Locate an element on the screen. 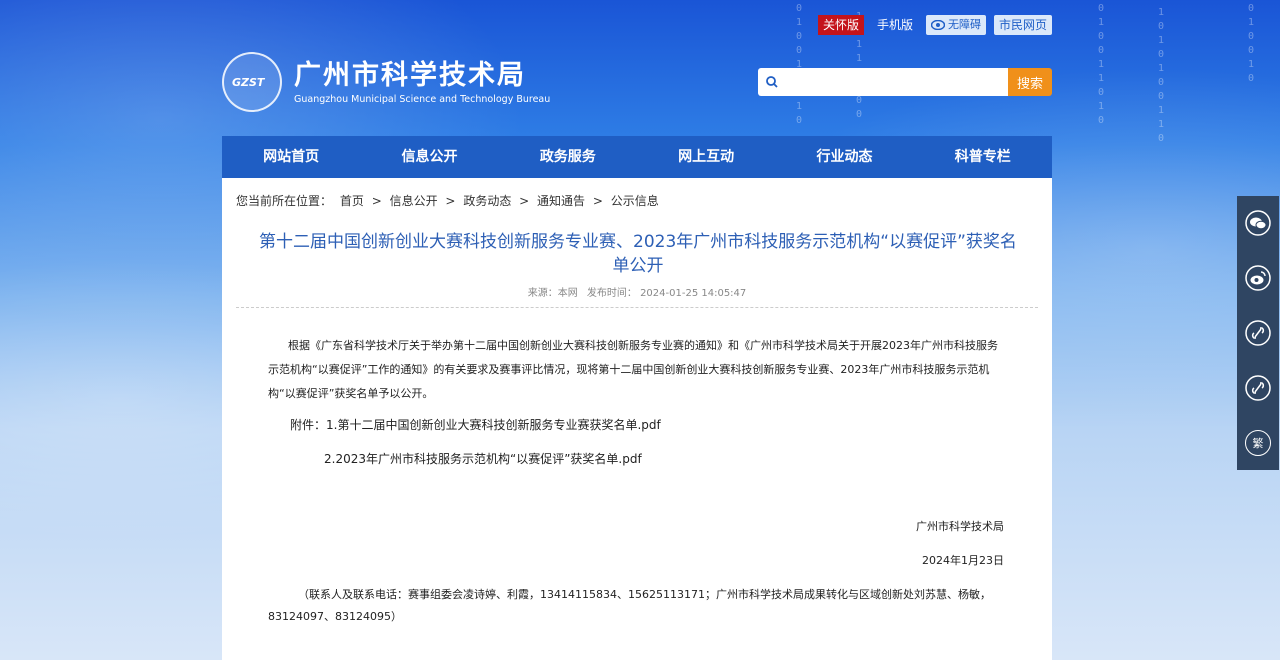 The height and width of the screenshot is (660, 1280). site-title: 广州市科学技术局 is located at coordinates (410, 75).